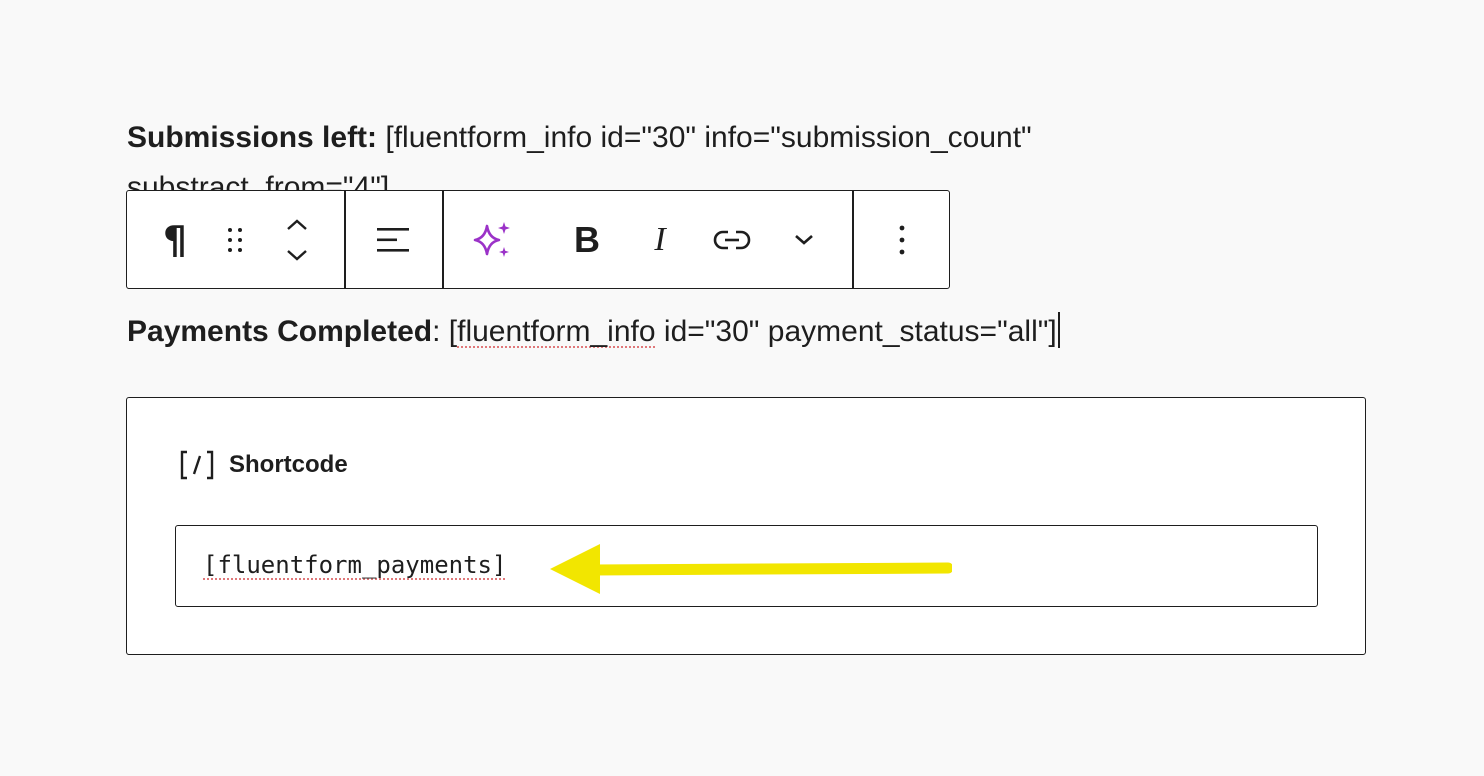 Image resolution: width=1484 pixels, height=776 pixels. What do you see at coordinates (297, 255) in the screenshot?
I see `move-down-icon` at bounding box center [297, 255].